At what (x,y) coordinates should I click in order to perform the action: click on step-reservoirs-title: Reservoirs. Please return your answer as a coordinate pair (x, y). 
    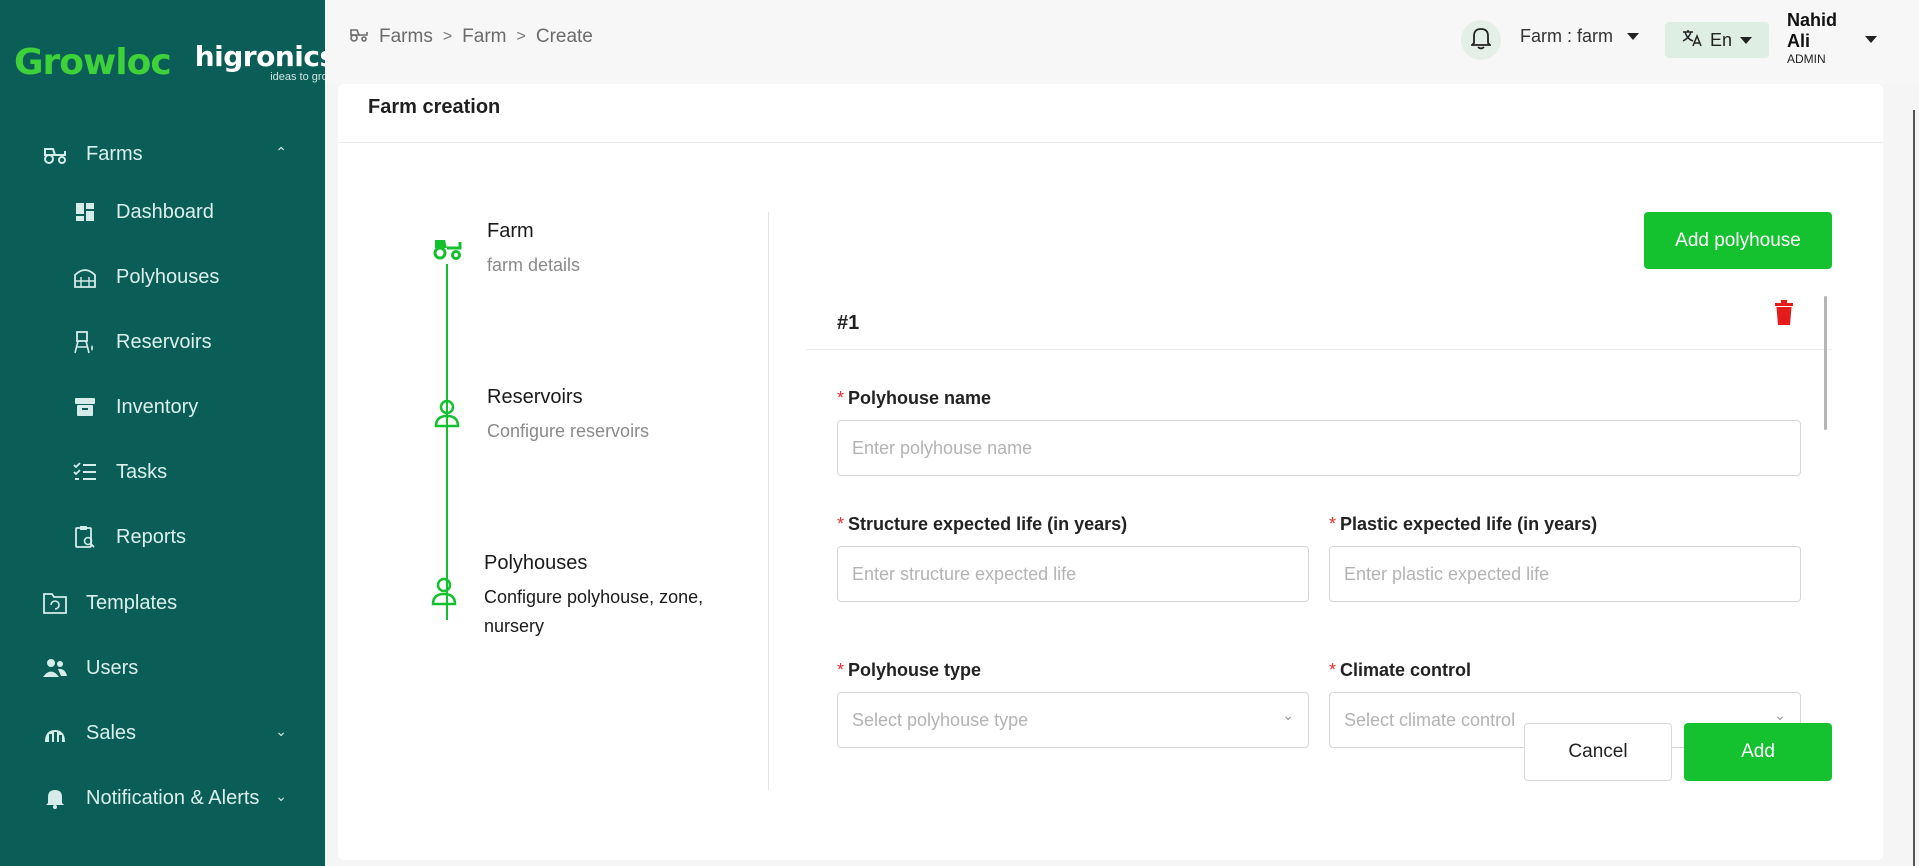
    Looking at the image, I should click on (535, 397).